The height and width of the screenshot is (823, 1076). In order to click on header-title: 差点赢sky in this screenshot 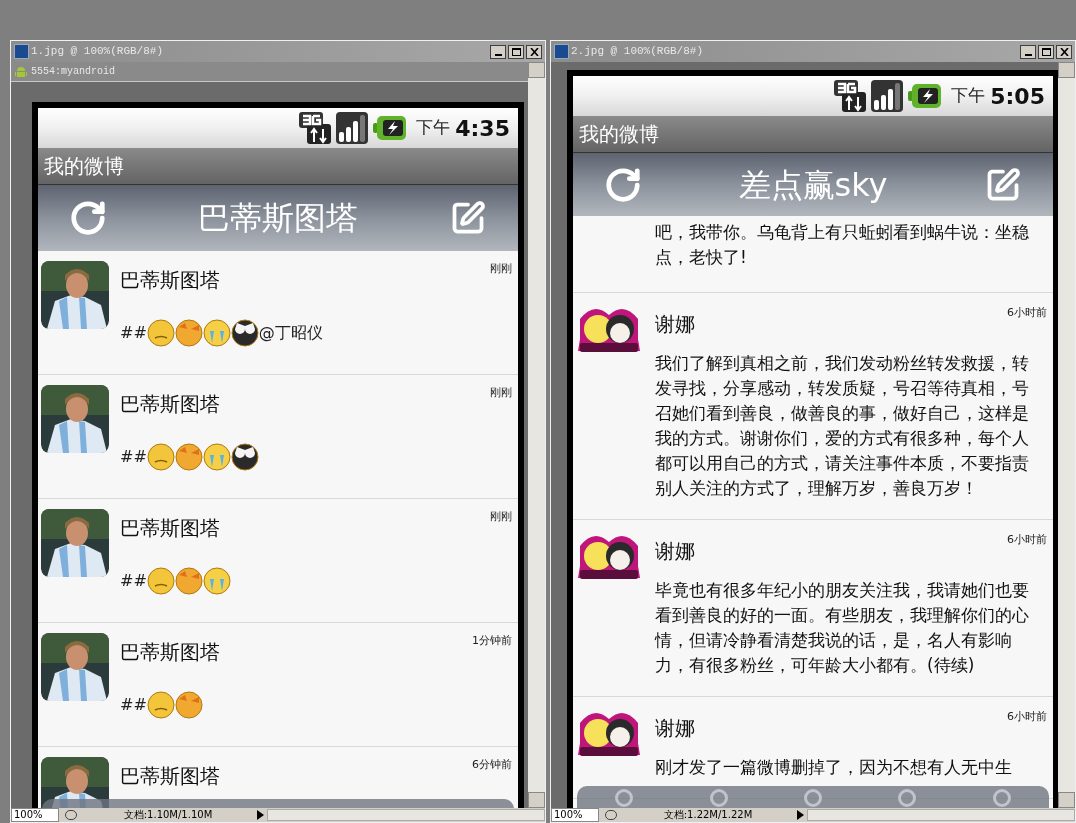, I will do `click(813, 185)`.